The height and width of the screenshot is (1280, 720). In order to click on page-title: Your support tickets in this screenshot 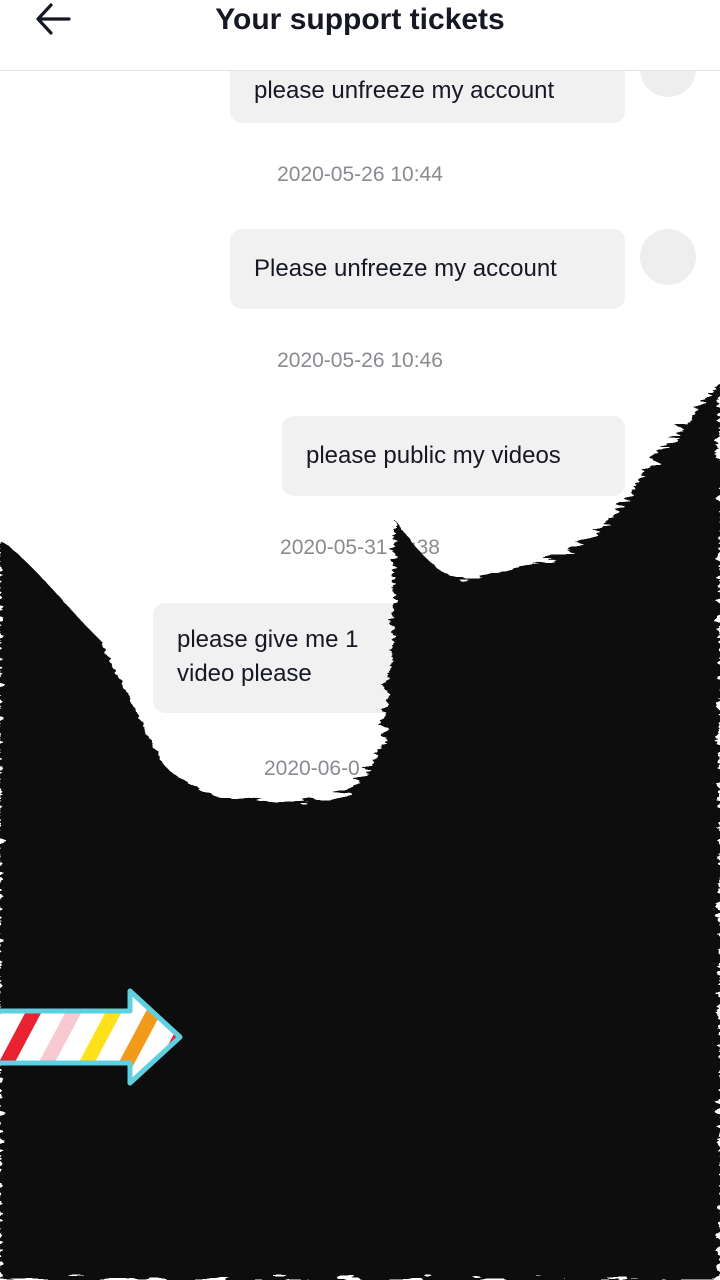, I will do `click(360, 19)`.